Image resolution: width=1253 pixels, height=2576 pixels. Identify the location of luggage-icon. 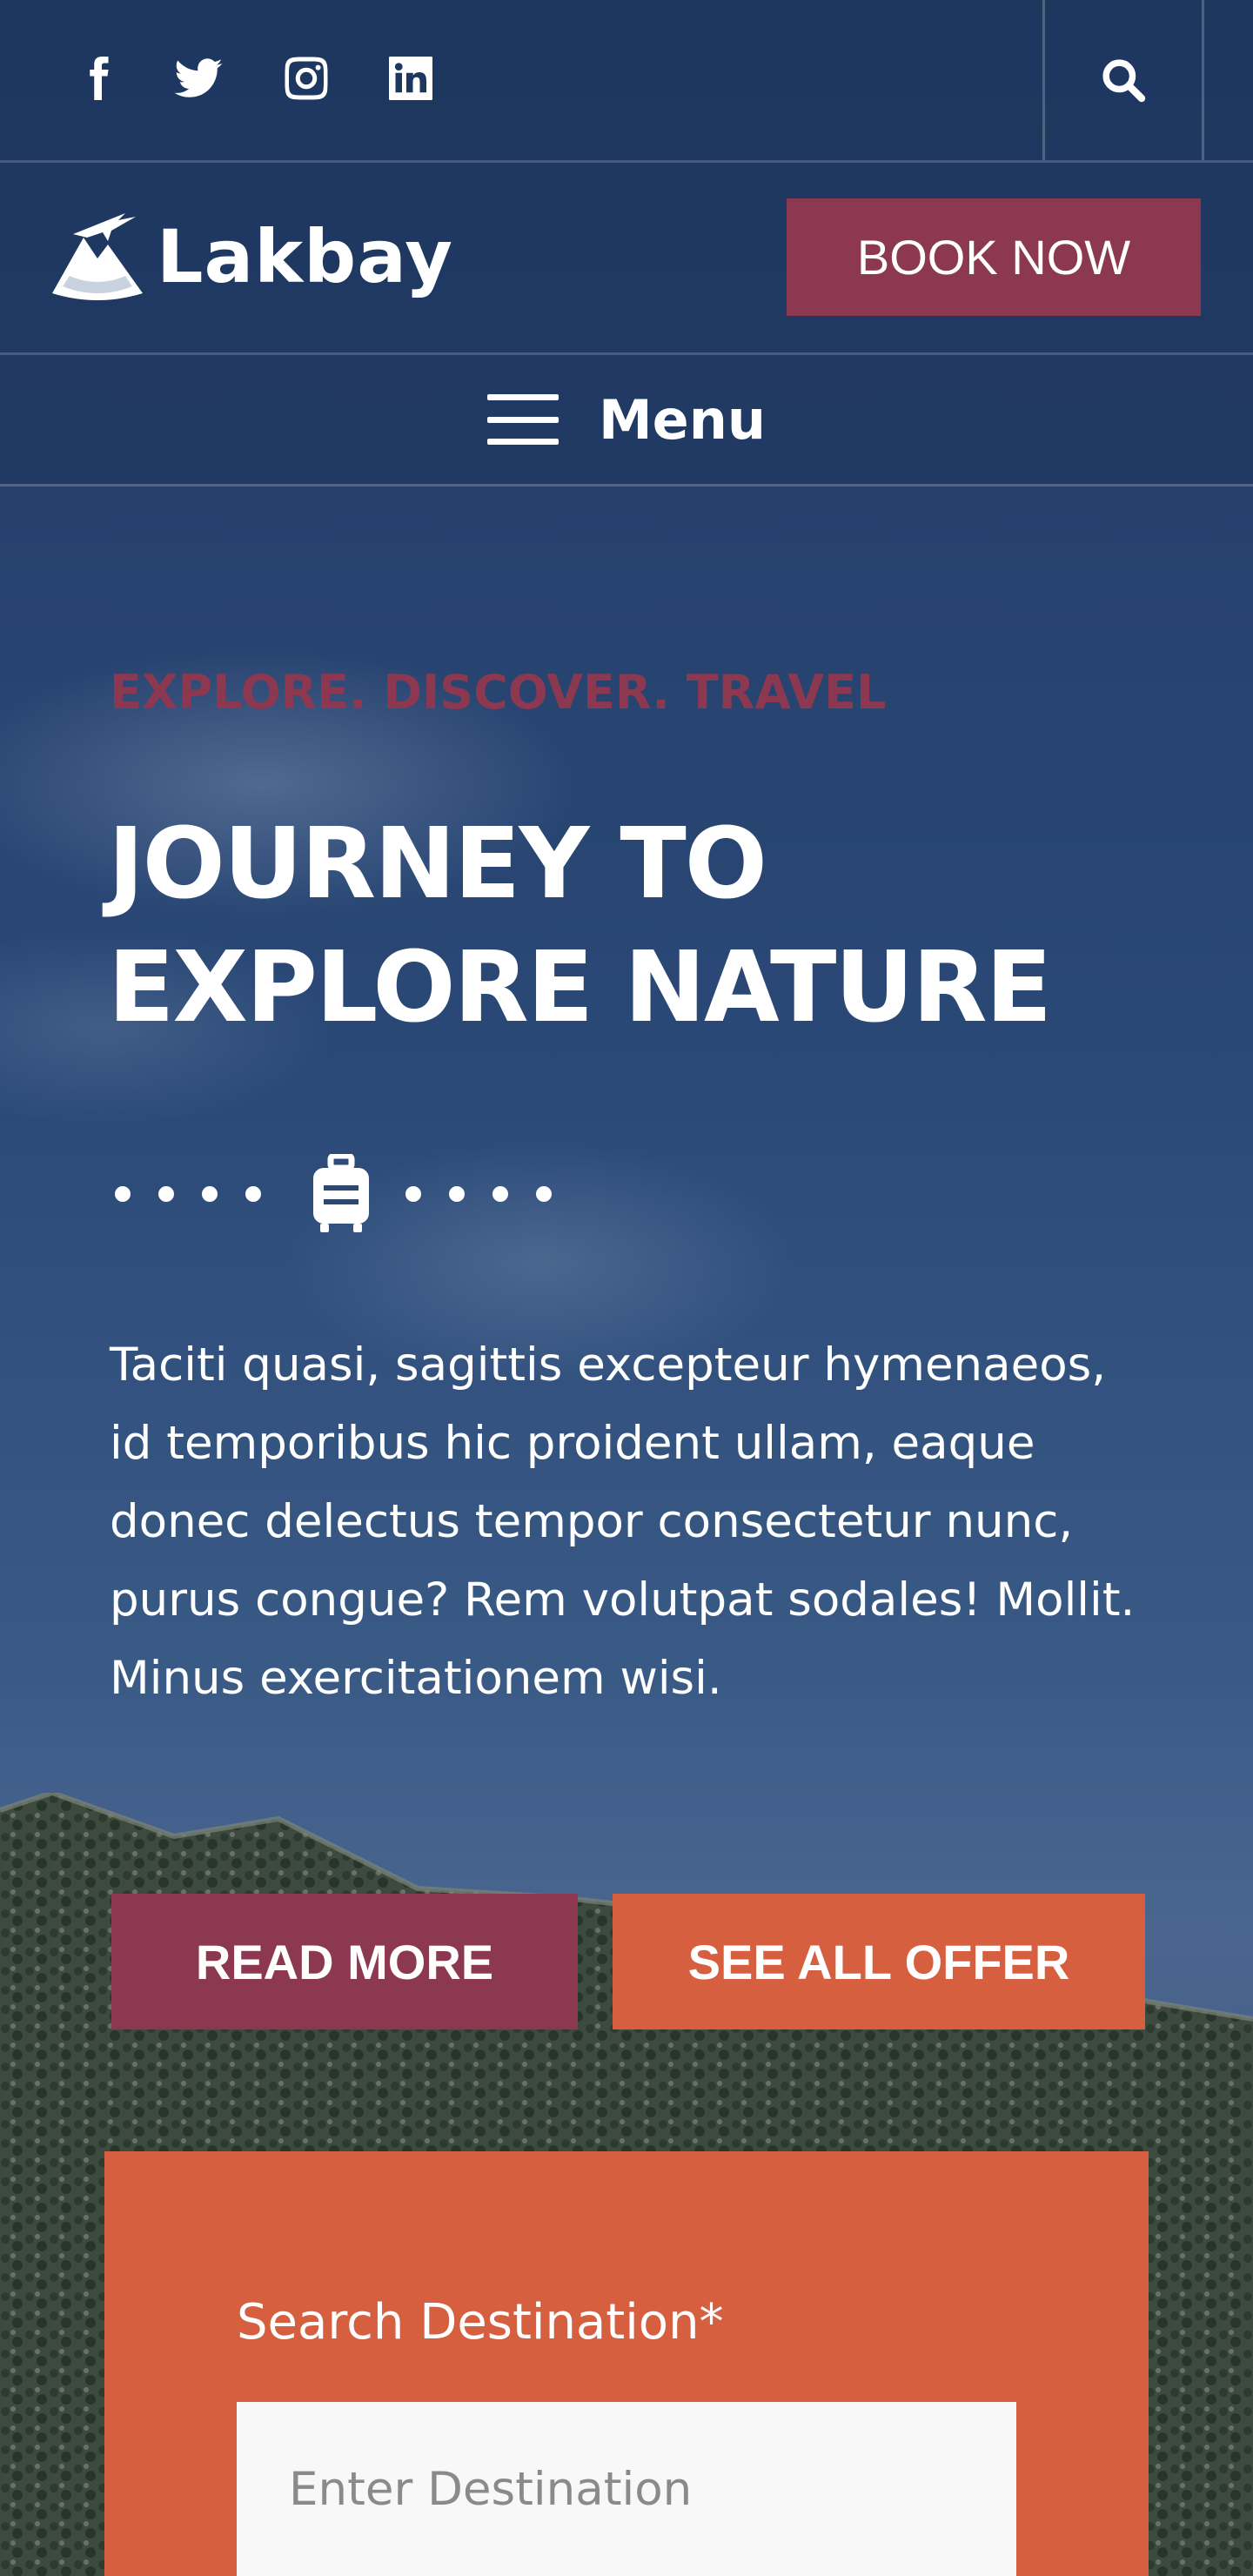
(341, 1193).